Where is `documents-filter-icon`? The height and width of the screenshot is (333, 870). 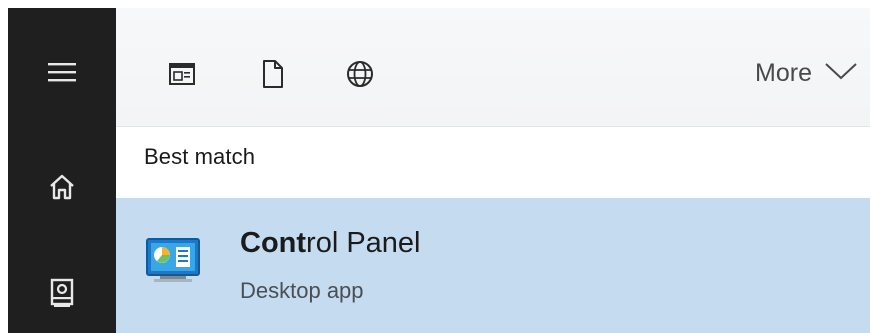
documents-filter-icon is located at coordinates (272, 74).